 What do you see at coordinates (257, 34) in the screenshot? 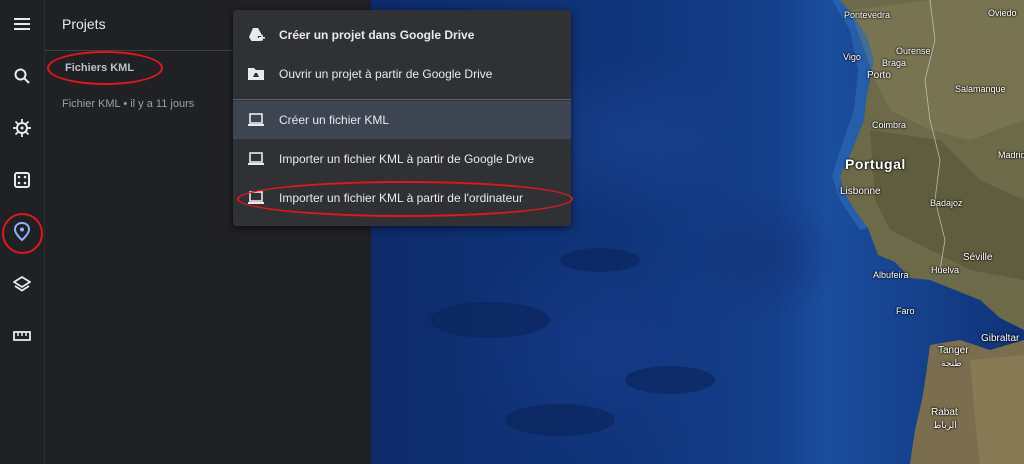
I see `drive-add-icon` at bounding box center [257, 34].